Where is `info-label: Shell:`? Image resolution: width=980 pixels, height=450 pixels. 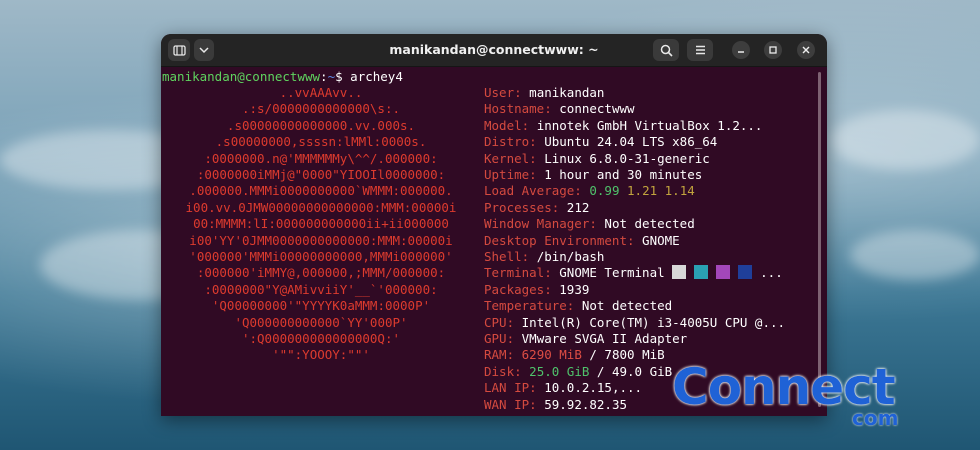 info-label: Shell: is located at coordinates (507, 256).